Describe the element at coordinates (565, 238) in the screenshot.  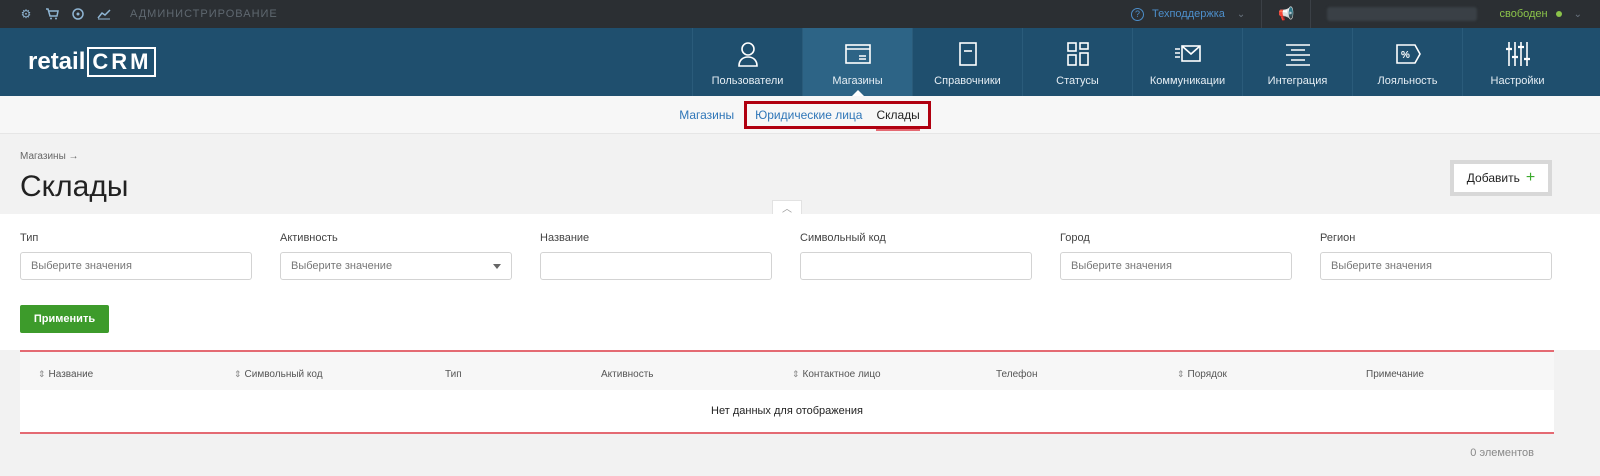
I see `filter-label: Название` at that location.